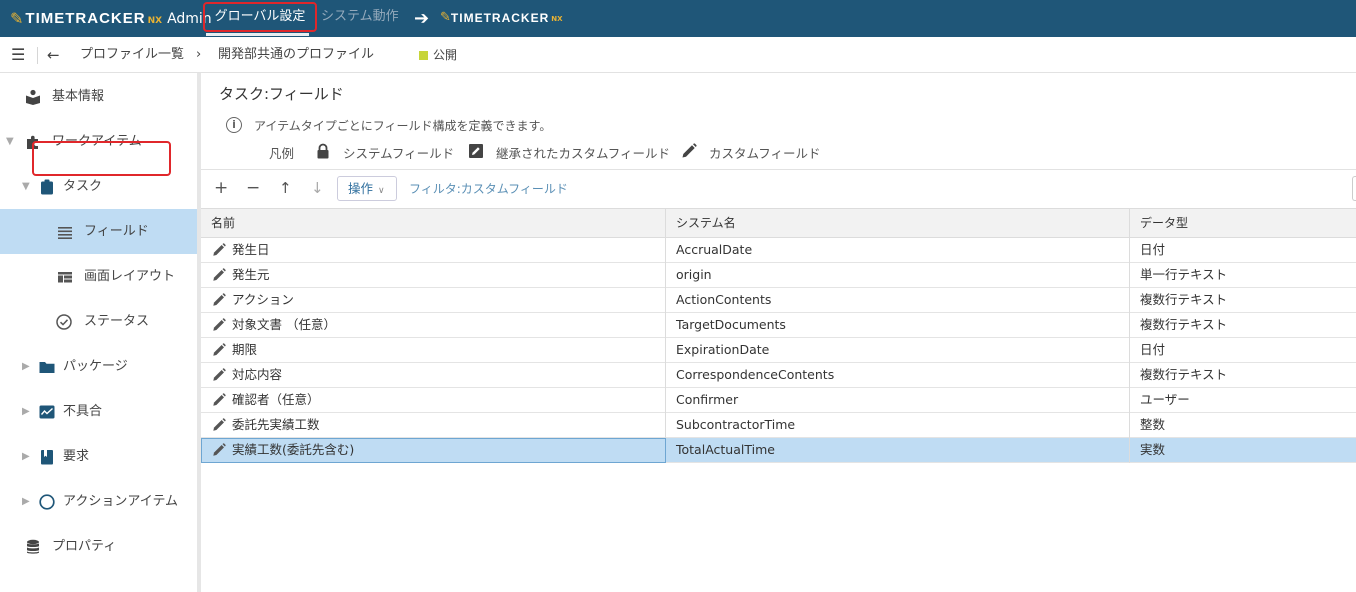 Image resolution: width=1356 pixels, height=592 pixels. Describe the element at coordinates (778, 275) in the screenshot. I see `table-row: 発生元 origin 単一行テキスト` at that location.